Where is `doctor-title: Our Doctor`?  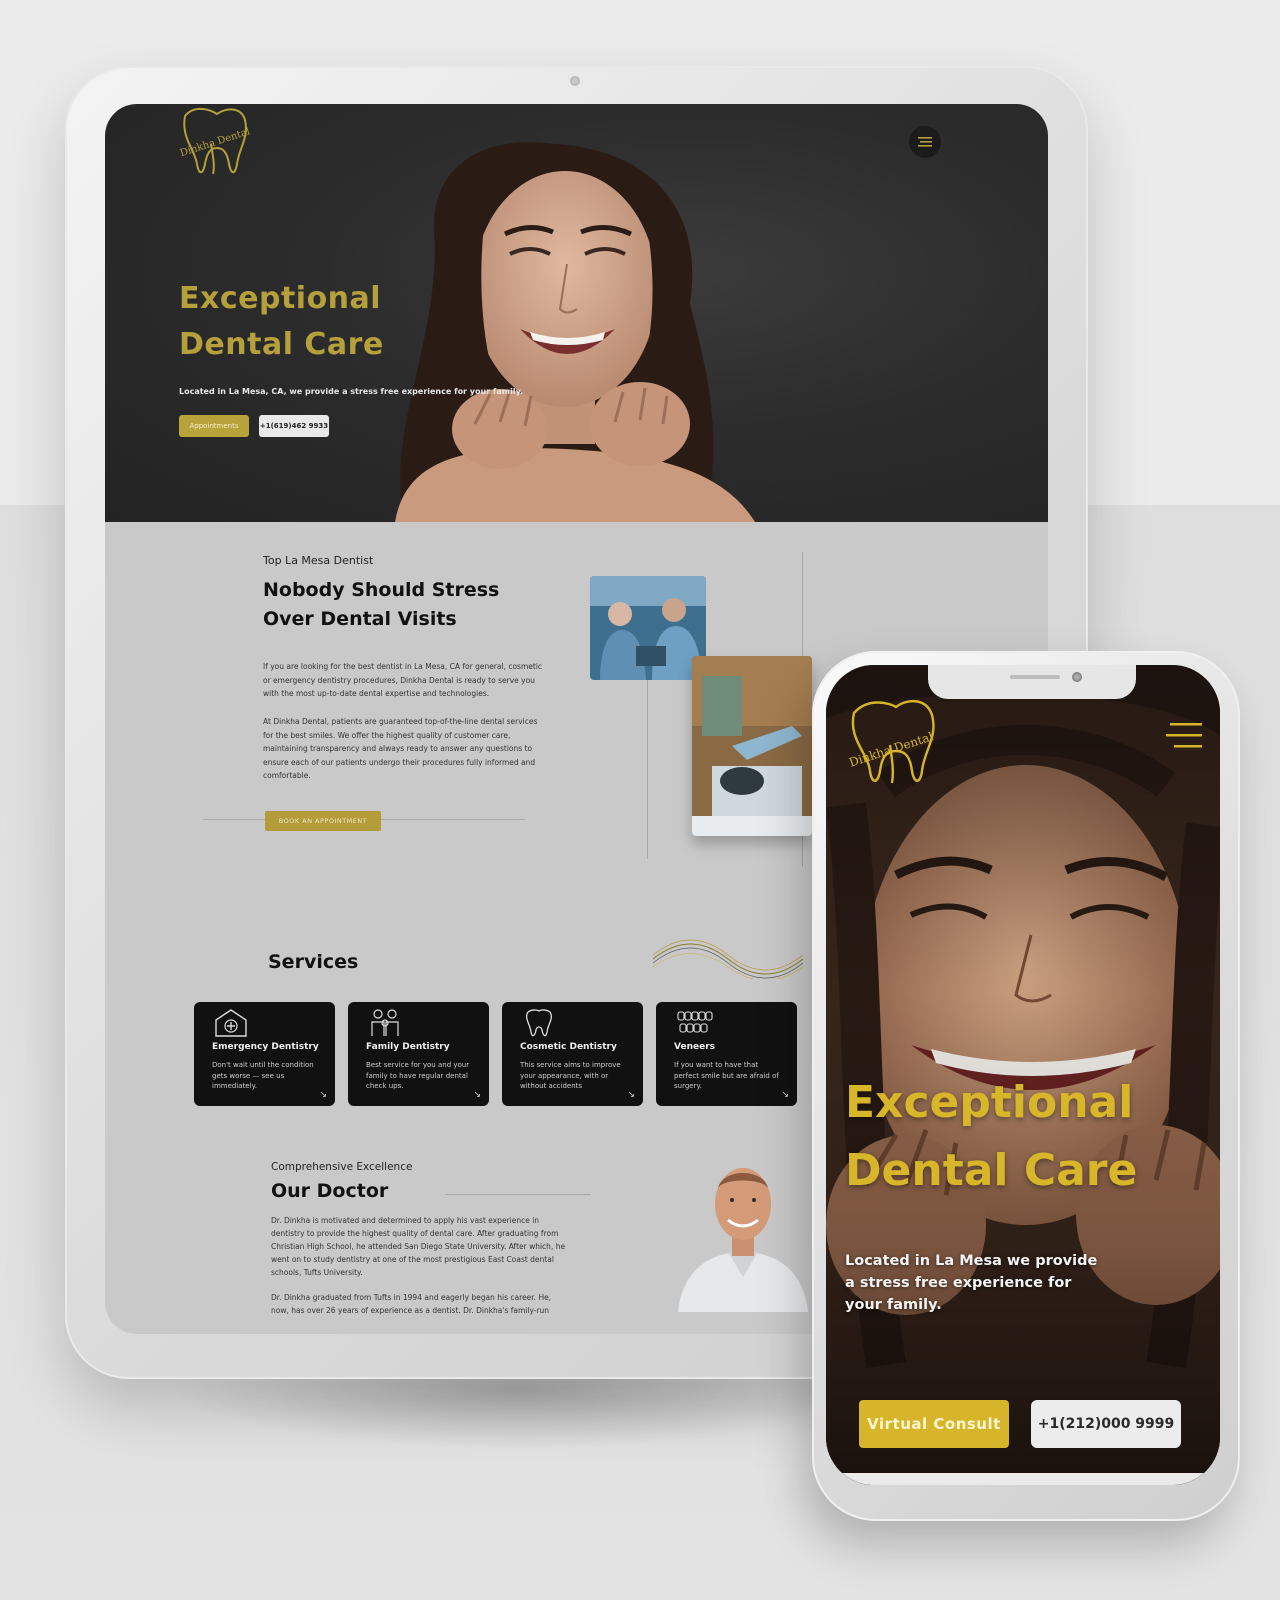
doctor-title: Our Doctor is located at coordinates (330, 1191).